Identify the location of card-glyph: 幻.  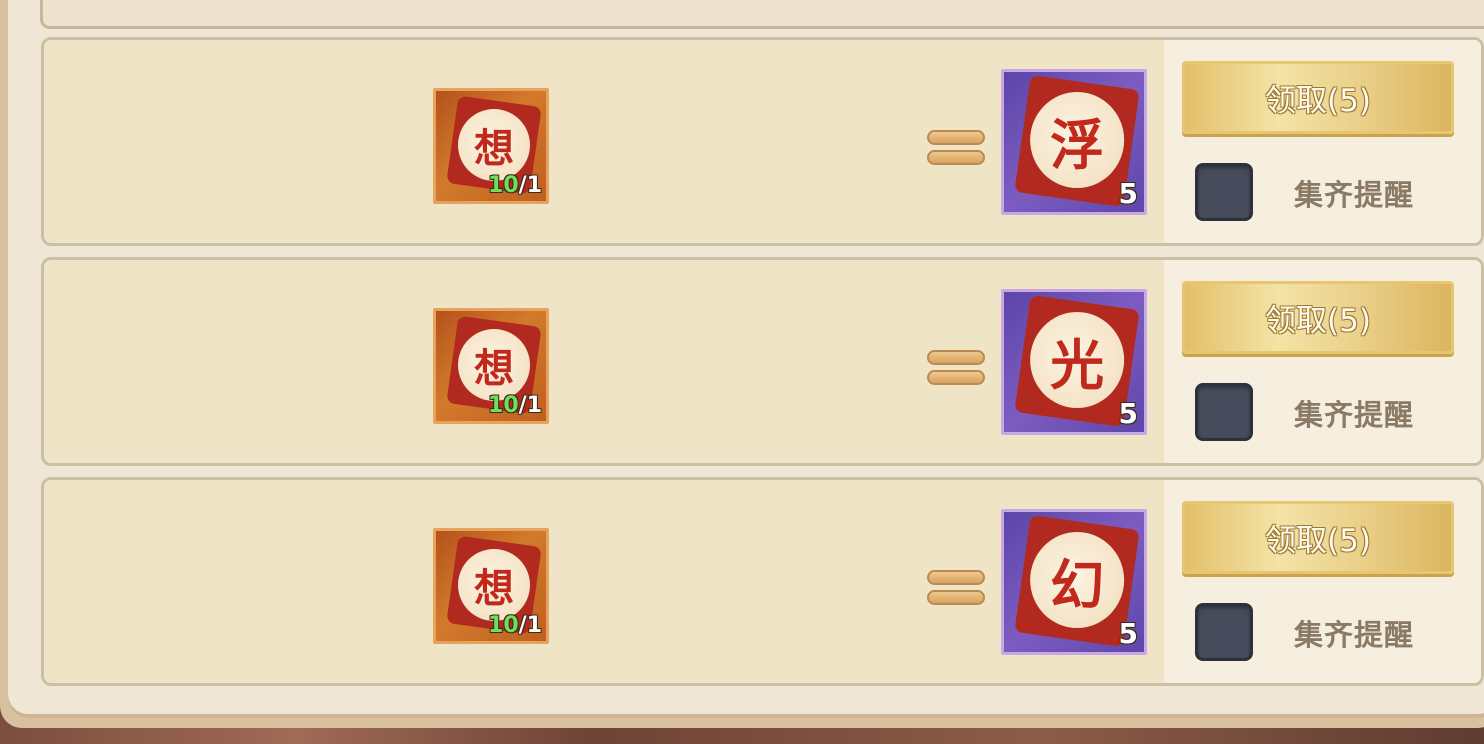
(1077, 580).